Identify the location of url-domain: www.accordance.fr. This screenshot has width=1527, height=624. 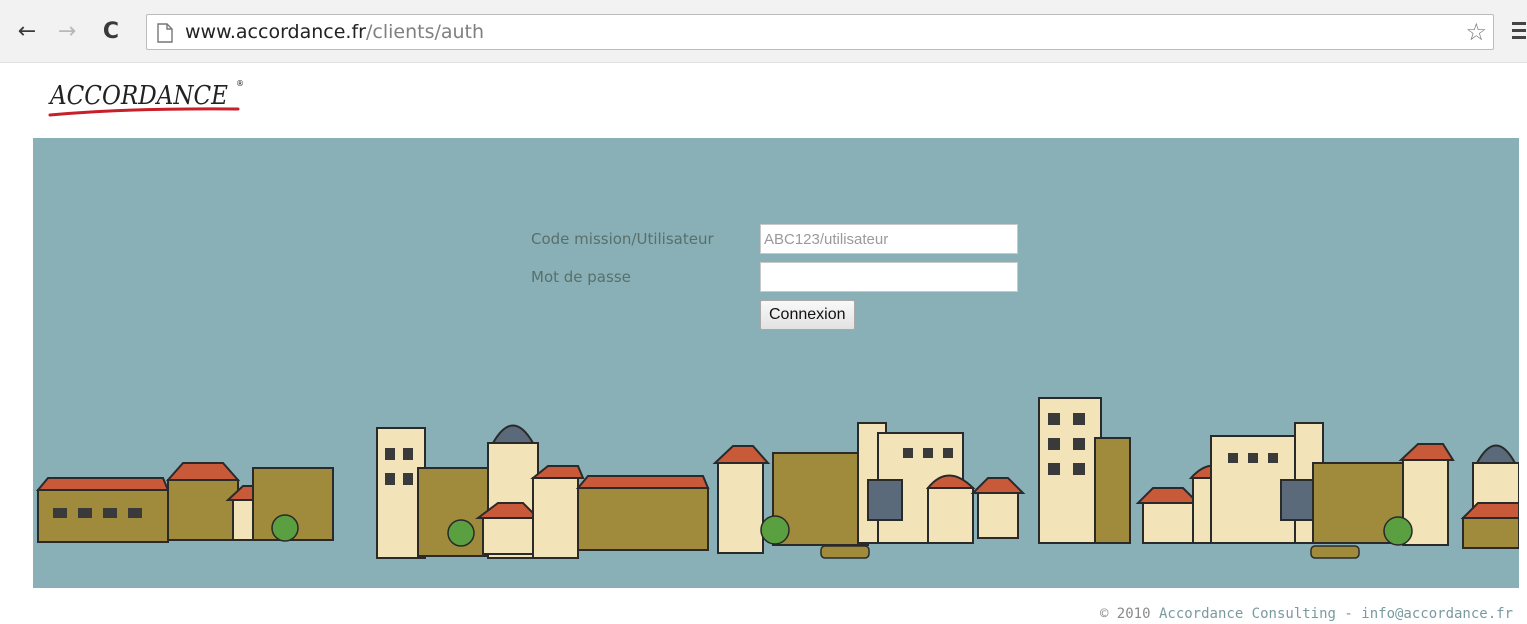
(275, 32).